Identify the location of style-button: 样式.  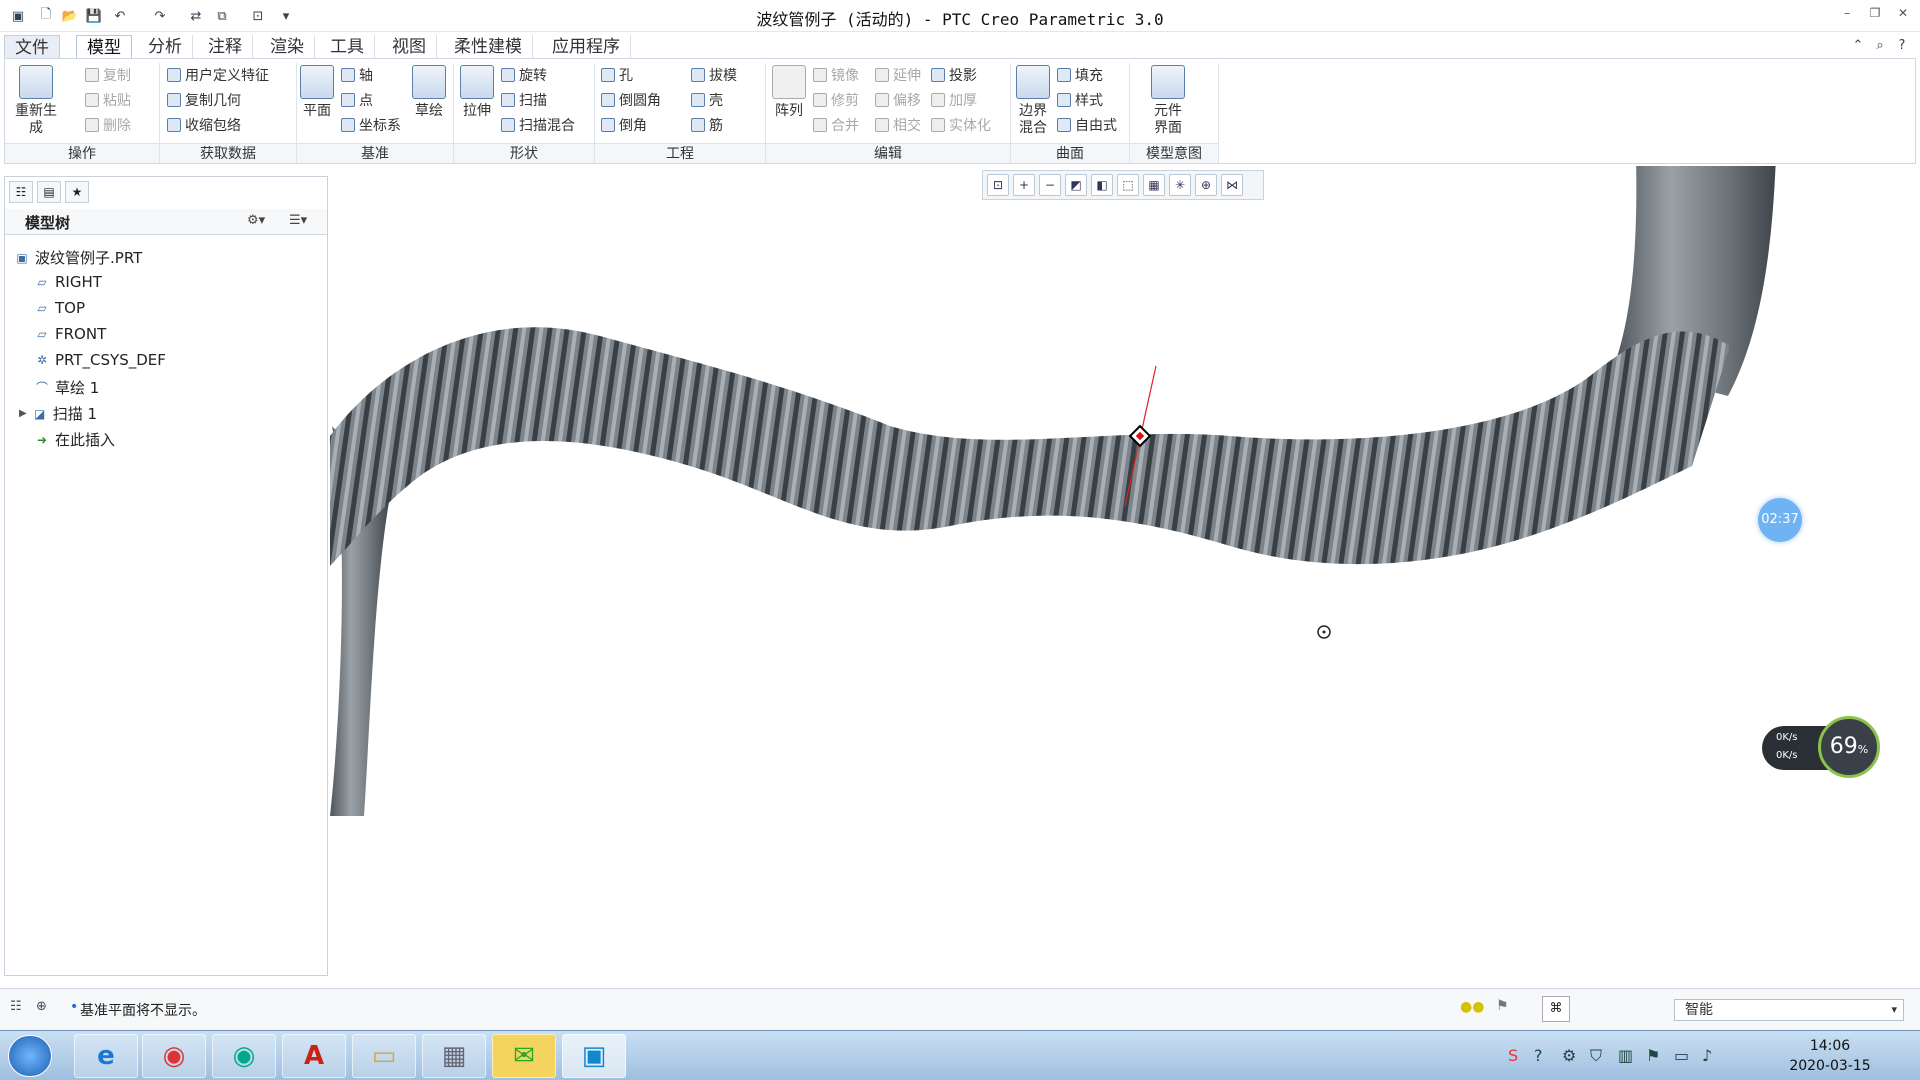
(1080, 100).